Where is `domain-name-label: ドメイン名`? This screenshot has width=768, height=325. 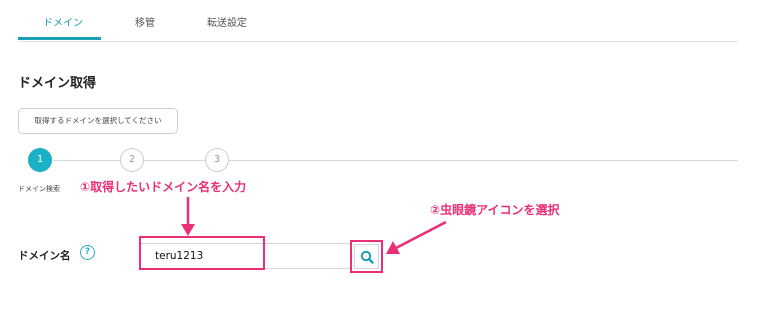
domain-name-label: ドメイン名 is located at coordinates (44, 256).